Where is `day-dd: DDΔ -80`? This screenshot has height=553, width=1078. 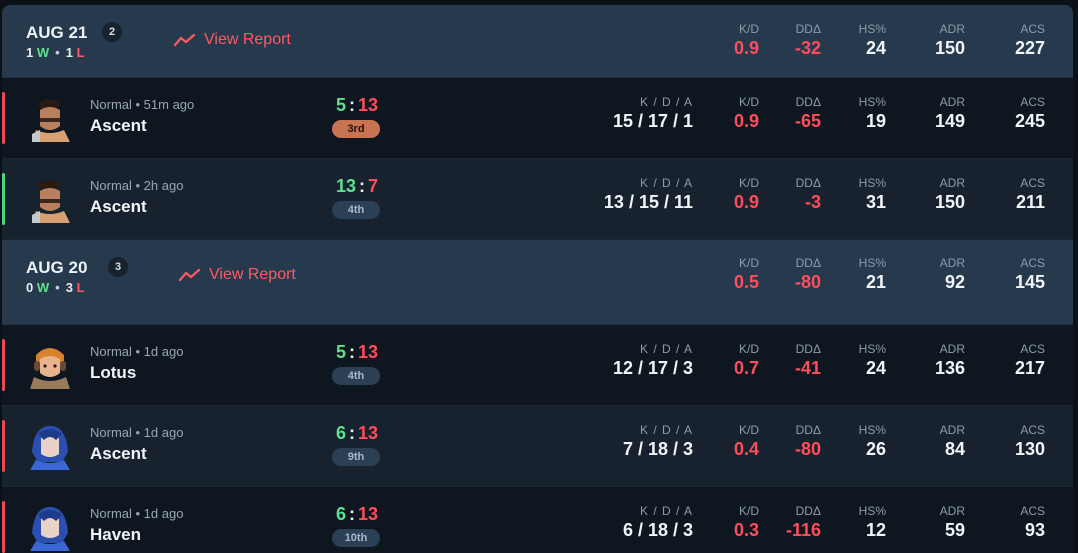 day-dd: DDΔ -80 is located at coordinates (807, 274).